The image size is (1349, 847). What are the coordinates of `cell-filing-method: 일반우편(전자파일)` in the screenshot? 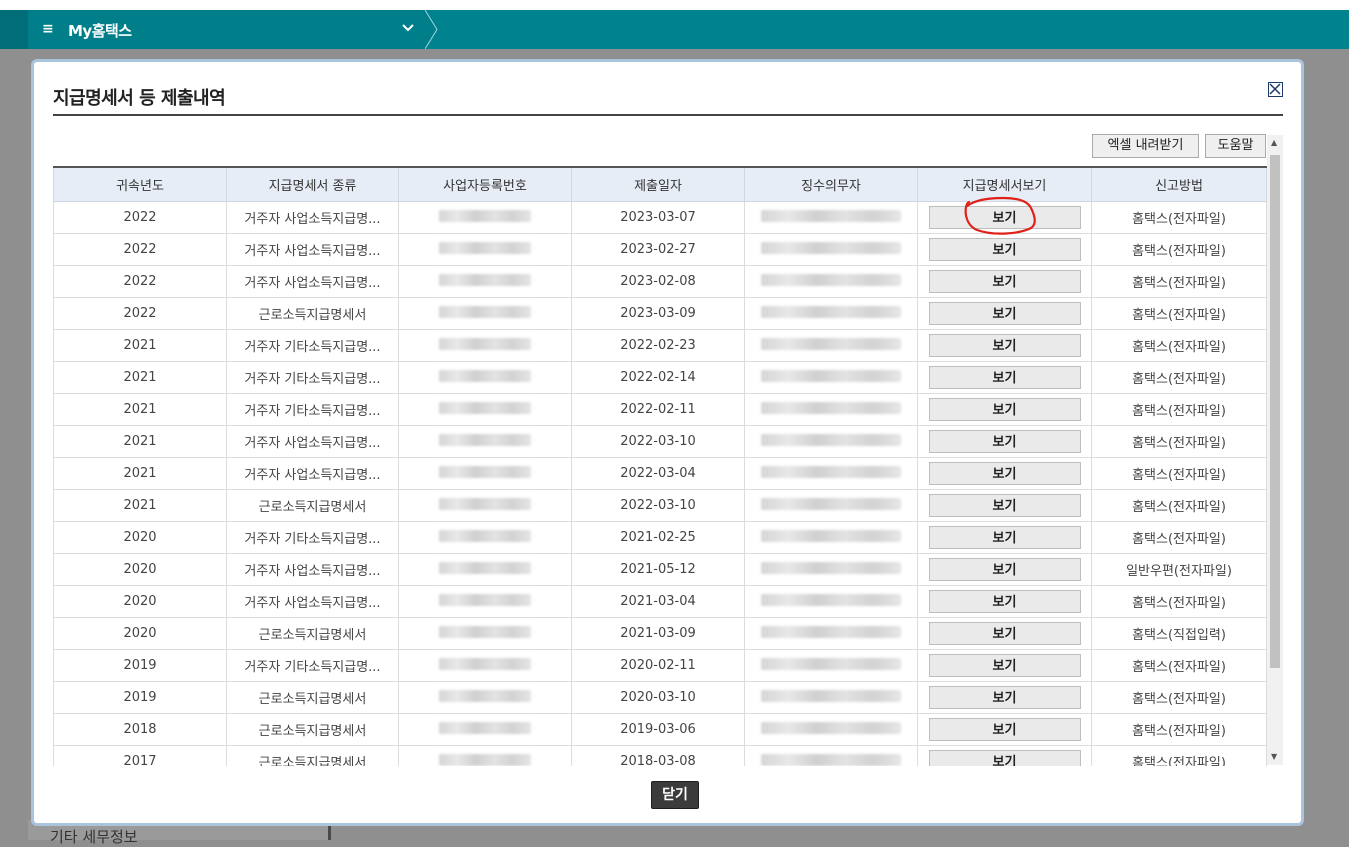 It's located at (1179, 569).